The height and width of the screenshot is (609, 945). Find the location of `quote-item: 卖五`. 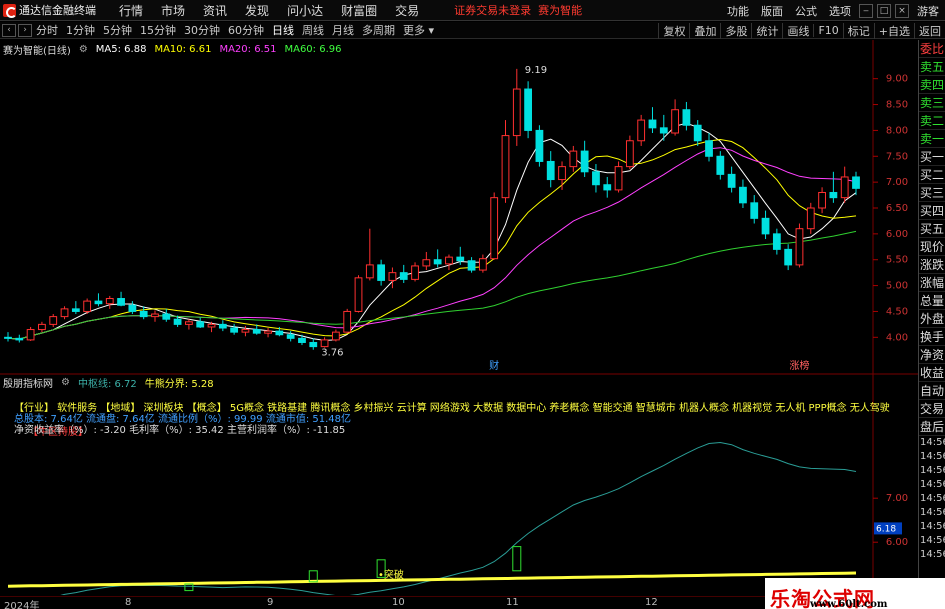

quote-item: 卖五 is located at coordinates (932, 67).